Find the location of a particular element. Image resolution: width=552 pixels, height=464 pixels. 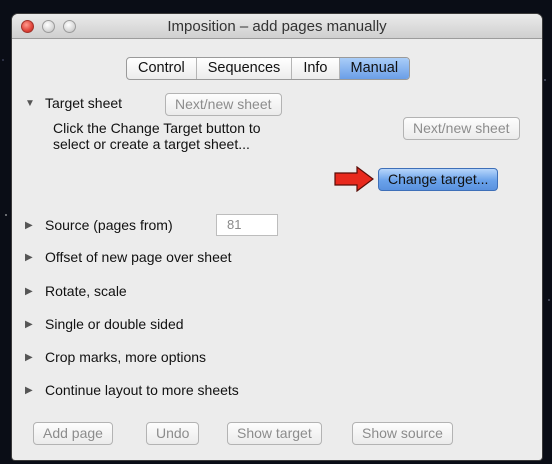

add-page-button: Add page is located at coordinates (73, 433).